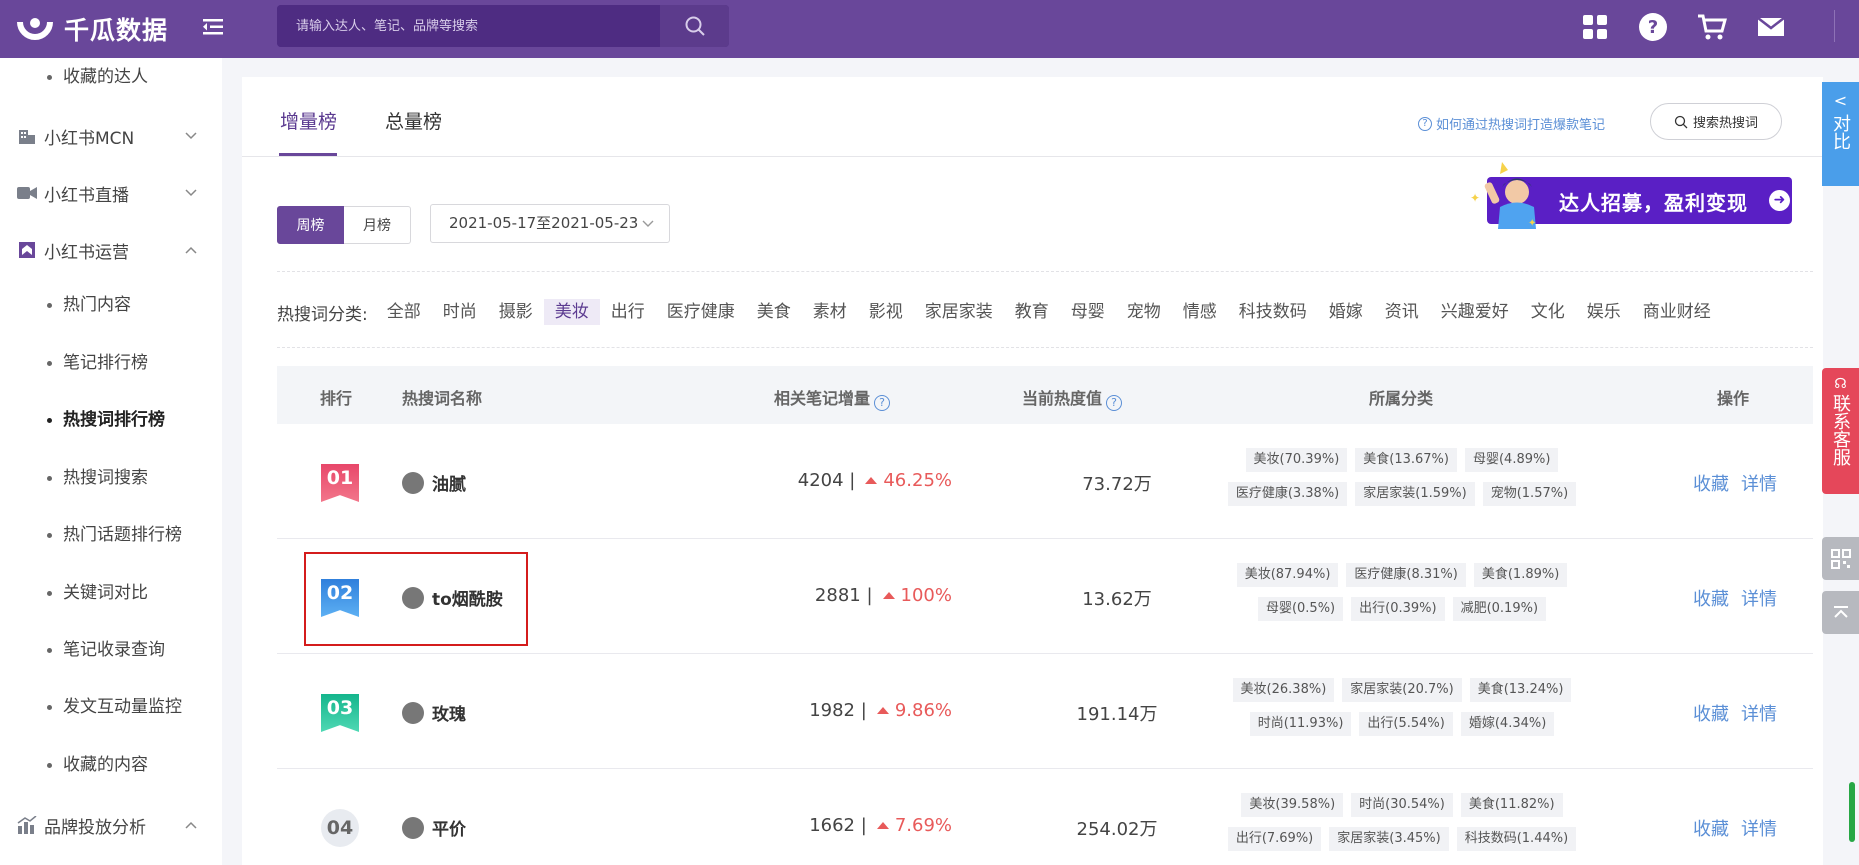  What do you see at coordinates (308, 120) in the screenshot?
I see `tab-increase: 增量榜` at bounding box center [308, 120].